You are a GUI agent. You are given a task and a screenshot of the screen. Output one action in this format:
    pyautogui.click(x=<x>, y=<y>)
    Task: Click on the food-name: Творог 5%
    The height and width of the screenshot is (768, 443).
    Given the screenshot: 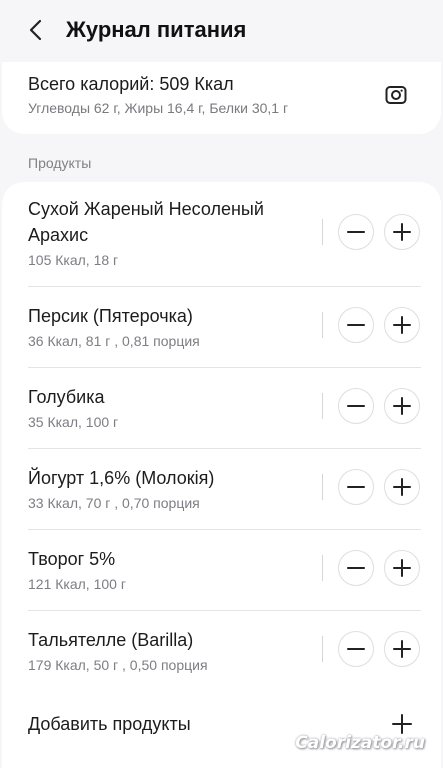 What is the action you would take?
    pyautogui.click(x=72, y=559)
    